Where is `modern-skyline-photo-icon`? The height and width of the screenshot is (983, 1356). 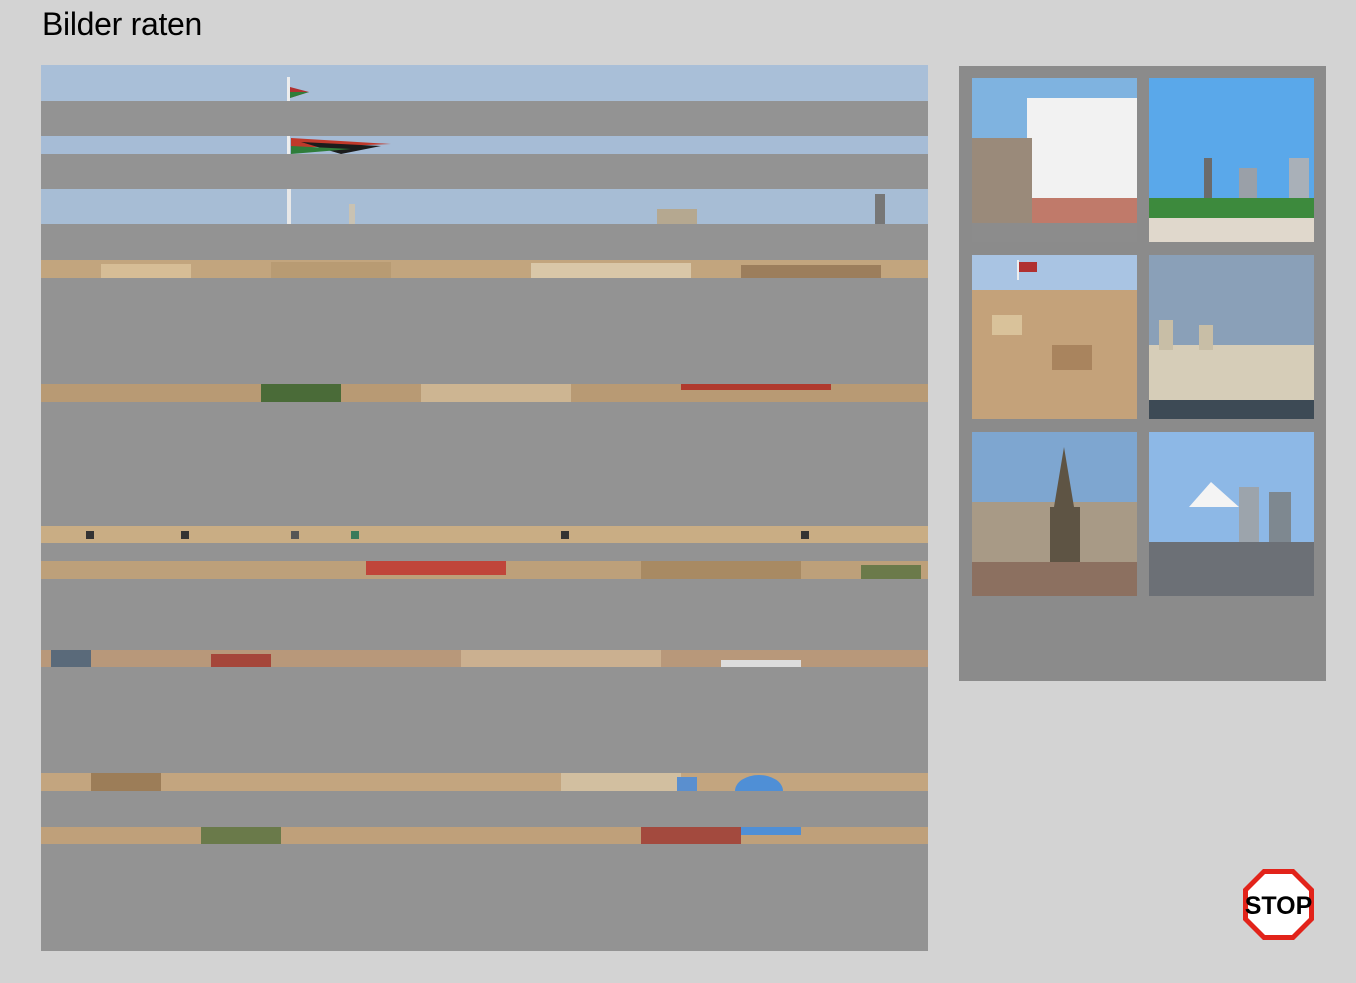
modern-skyline-photo-icon is located at coordinates (1231, 160).